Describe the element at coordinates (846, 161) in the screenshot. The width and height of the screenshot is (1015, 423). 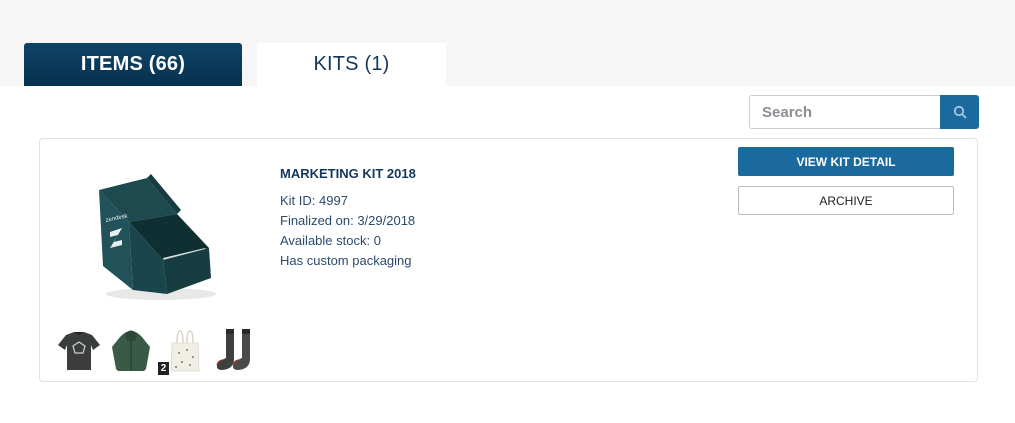
I see `view-kit-detail-button: VIEW KIT DETAIL` at that location.